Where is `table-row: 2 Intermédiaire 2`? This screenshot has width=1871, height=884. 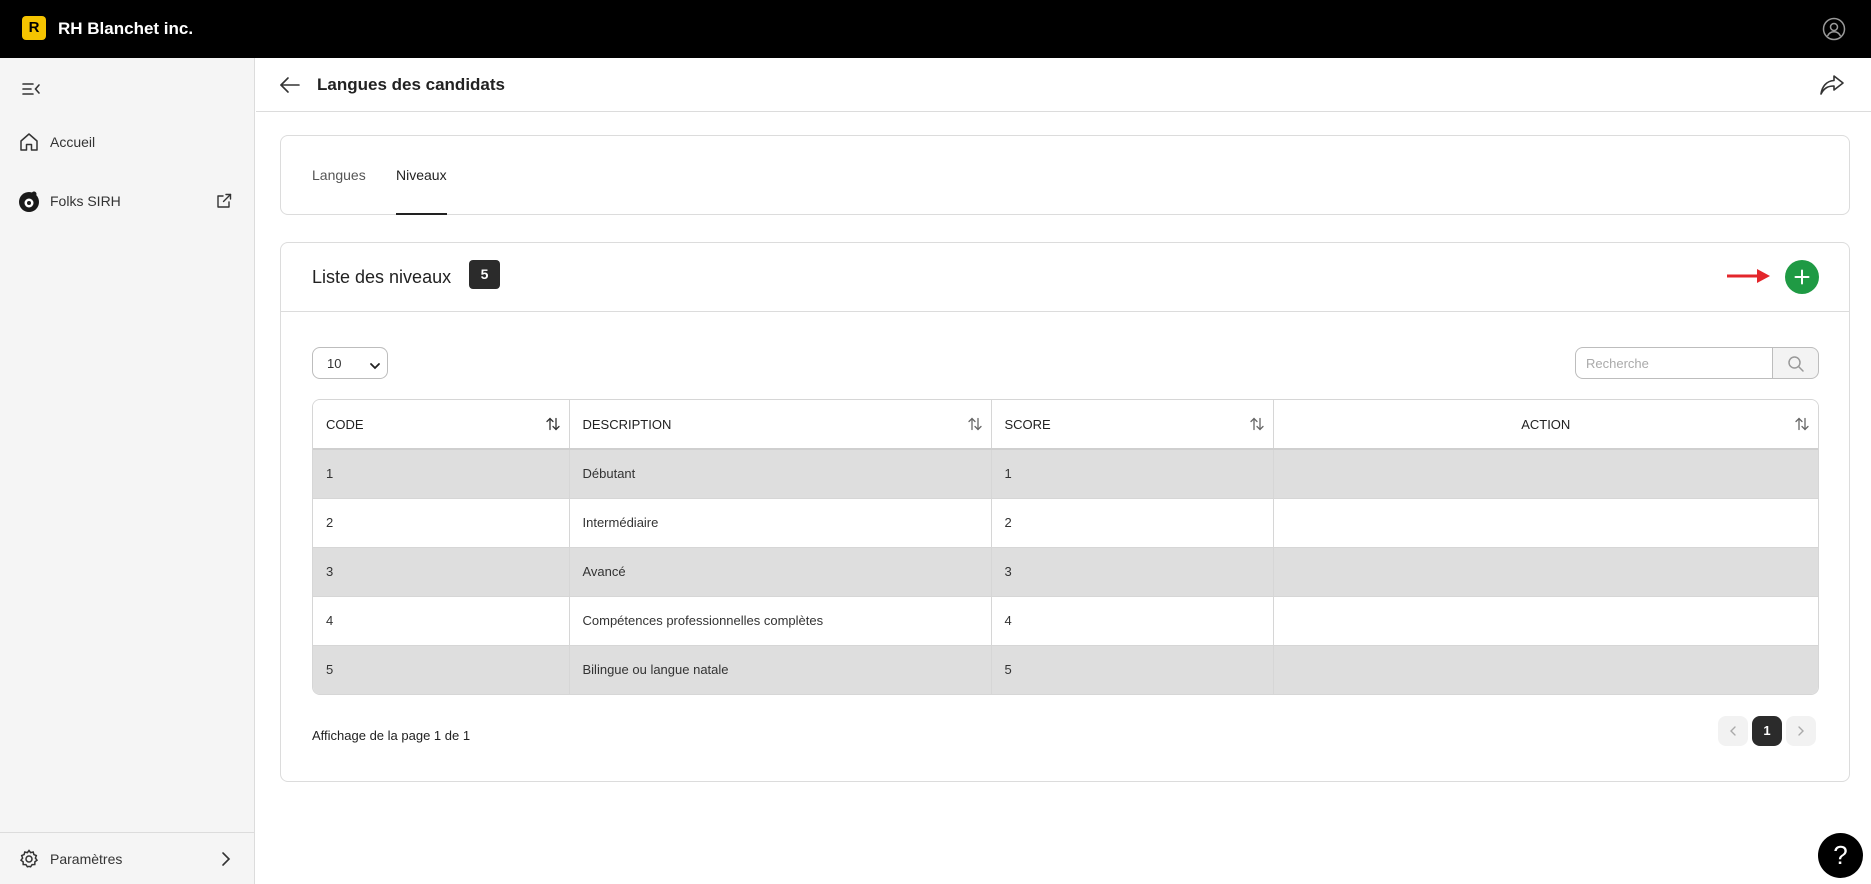 table-row: 2 Intermédiaire 2 is located at coordinates (1065, 523).